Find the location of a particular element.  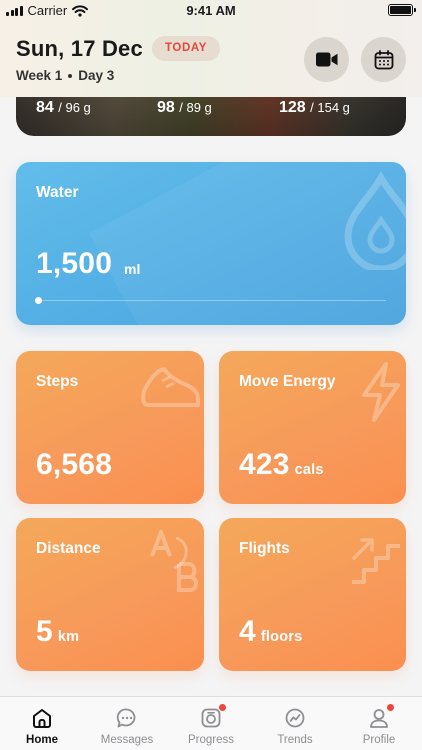

flights-title: Flights is located at coordinates (264, 548).